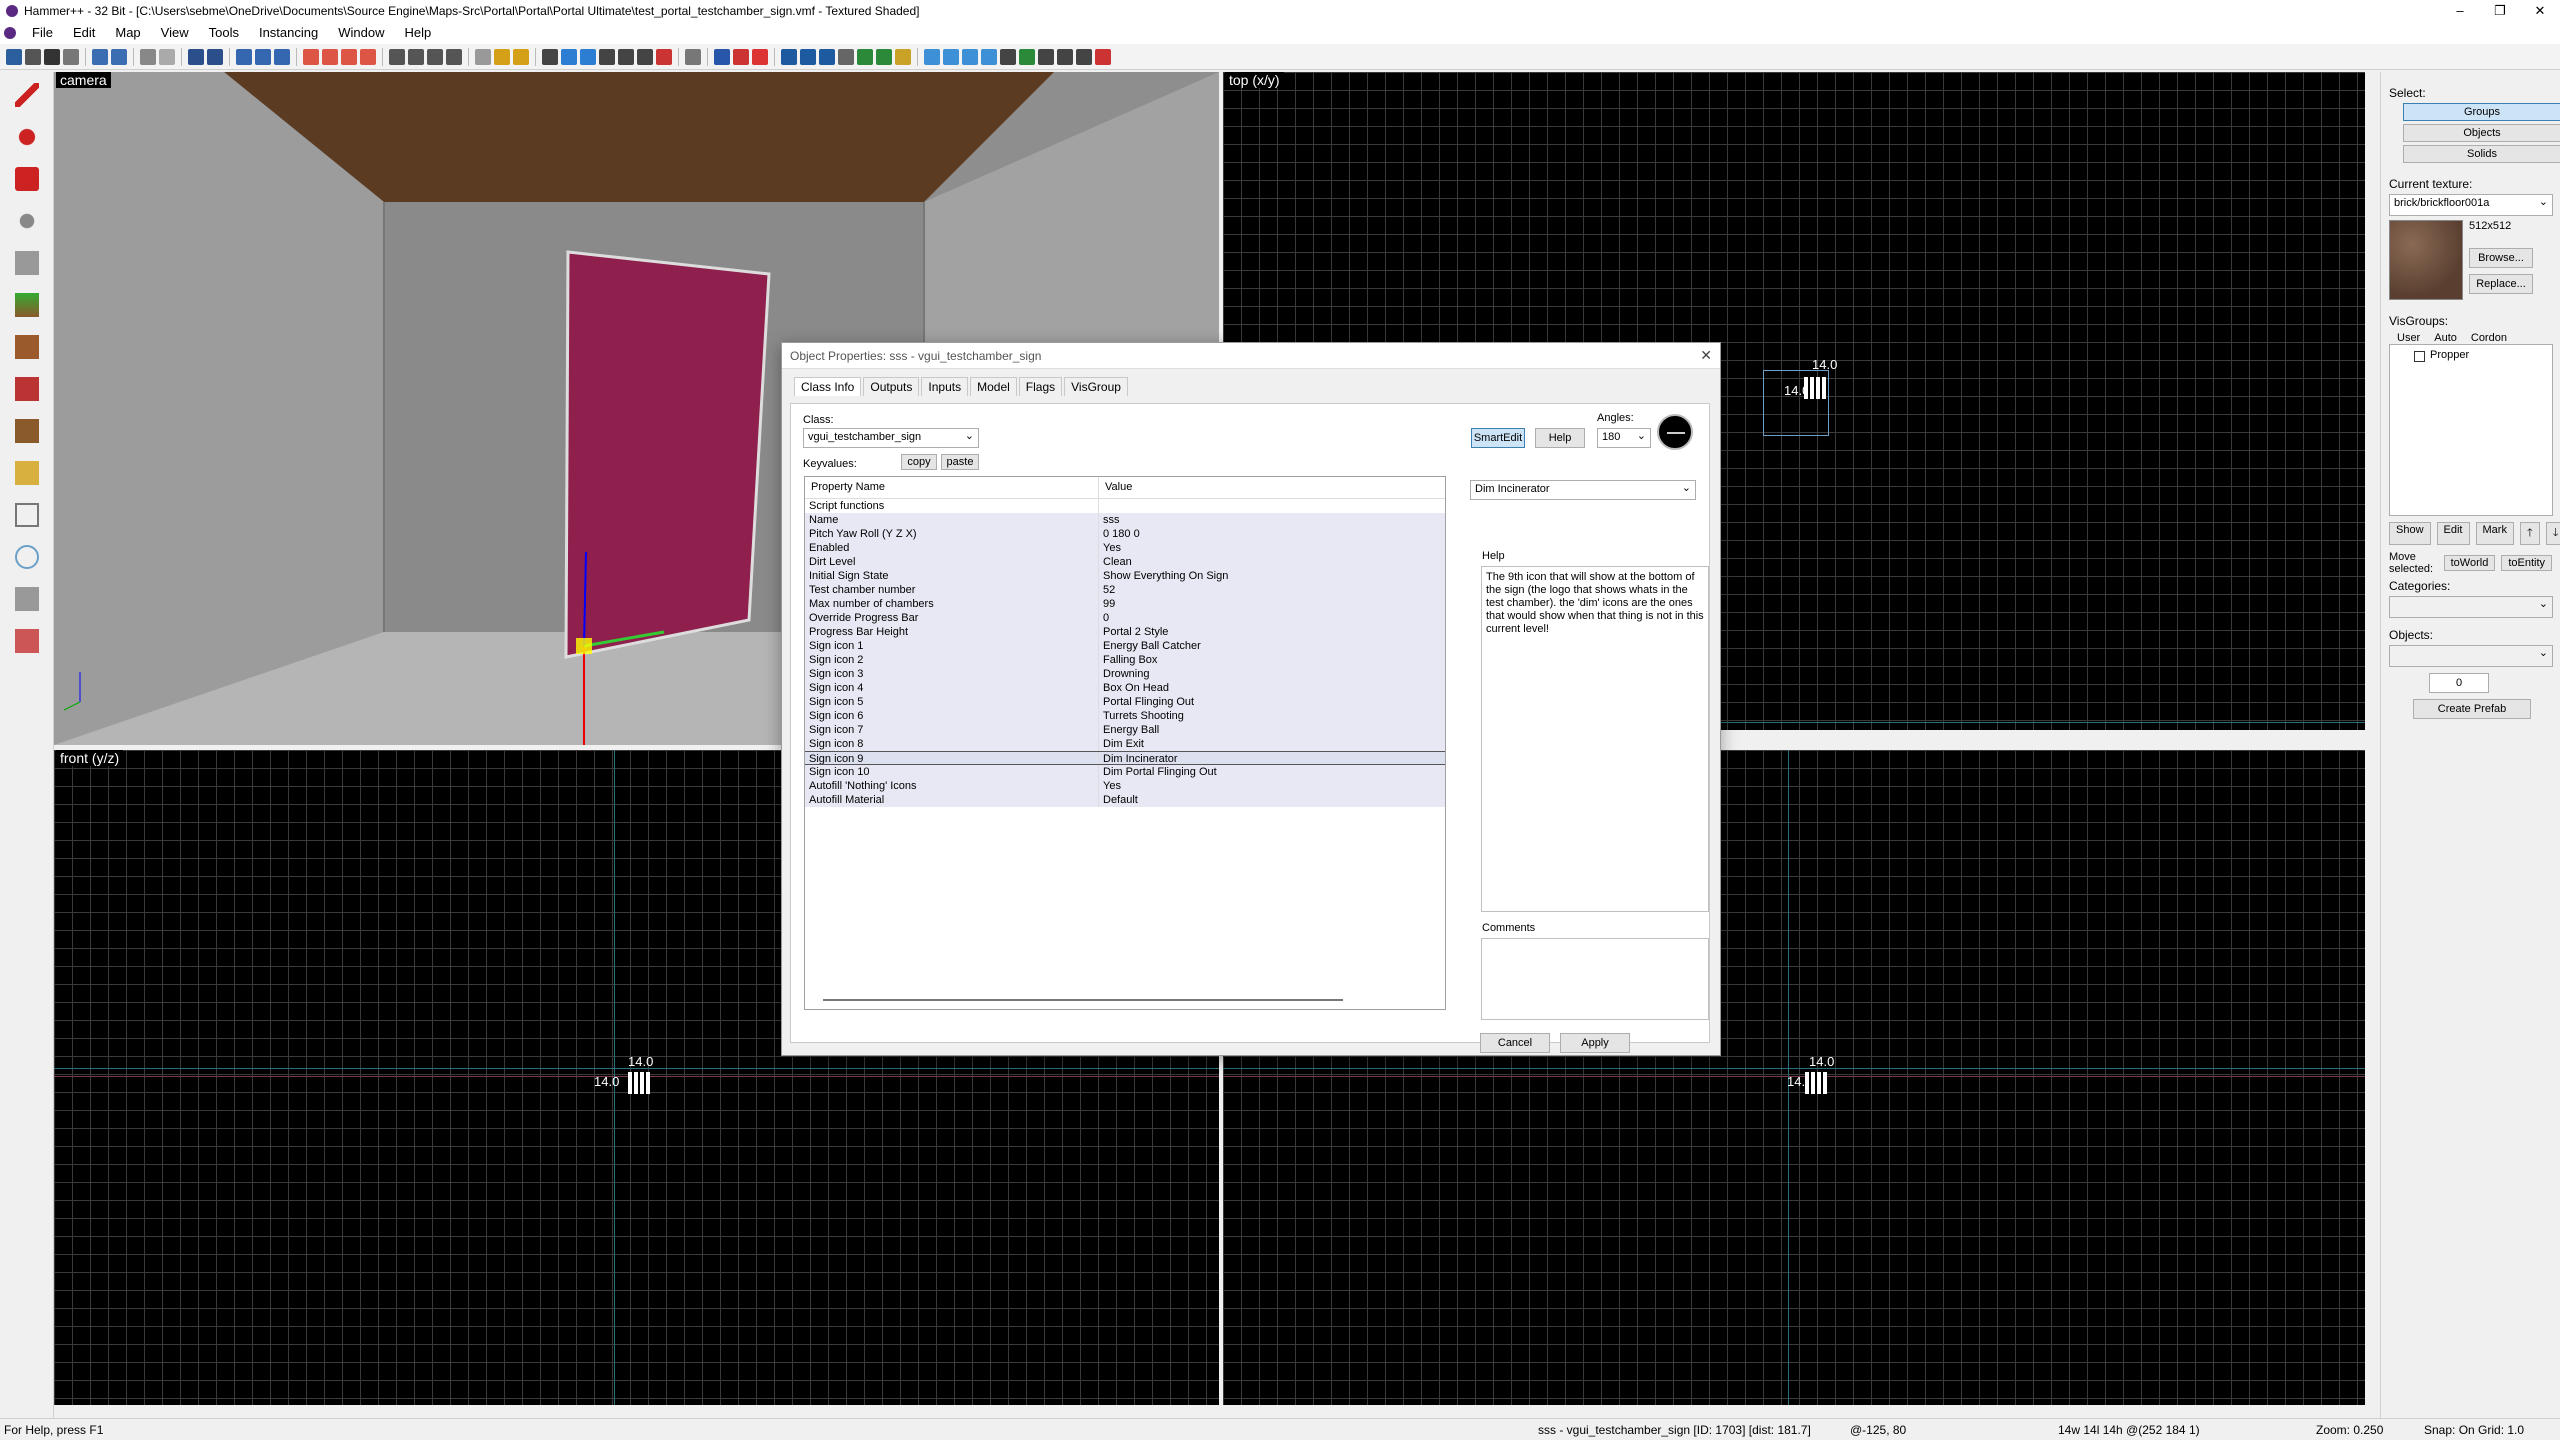 This screenshot has height=1440, width=2560. I want to click on tool-prefab, so click(27, 641).